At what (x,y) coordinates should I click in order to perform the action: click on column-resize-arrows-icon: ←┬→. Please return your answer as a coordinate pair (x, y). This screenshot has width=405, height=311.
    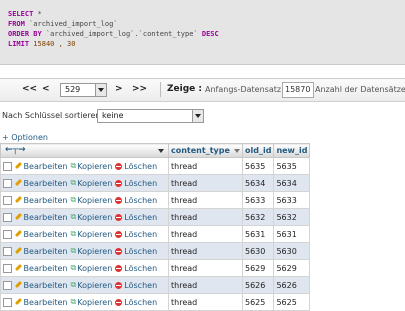
    Looking at the image, I should click on (15, 150).